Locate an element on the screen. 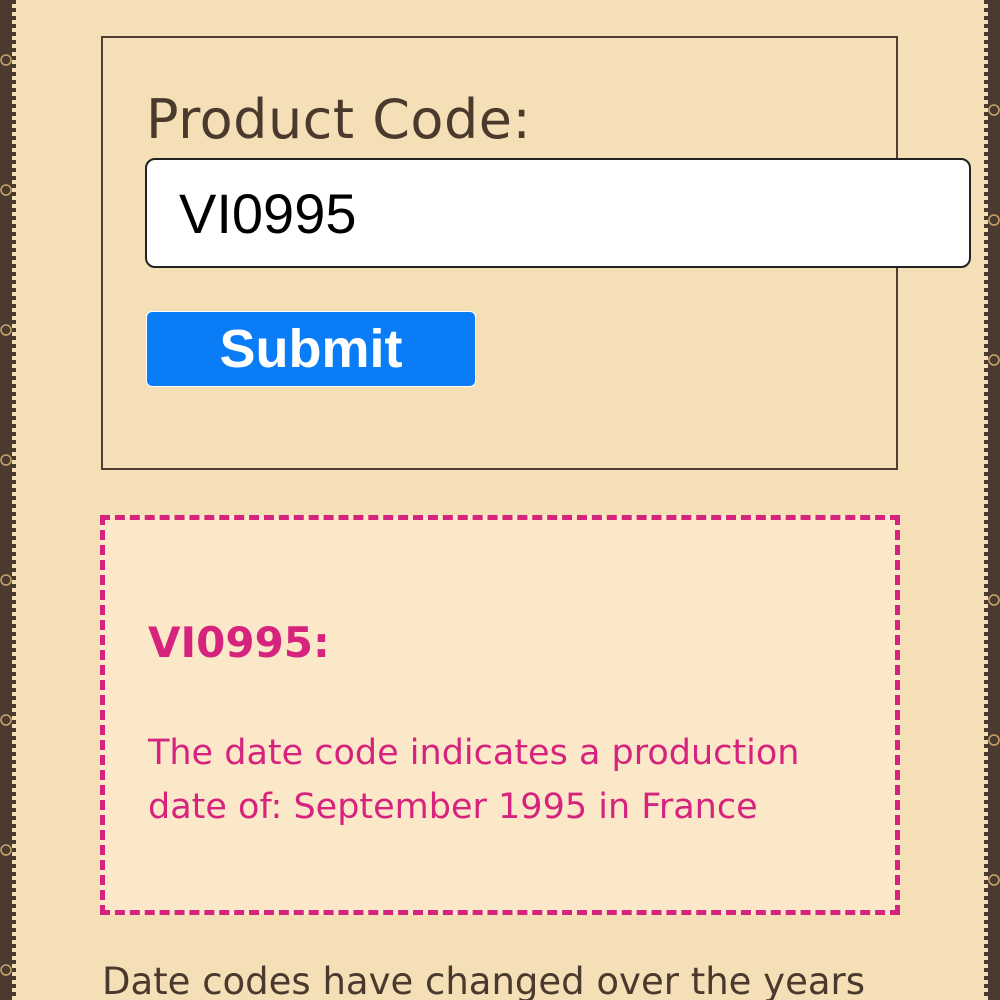  left-decorative-border is located at coordinates (6, 500).